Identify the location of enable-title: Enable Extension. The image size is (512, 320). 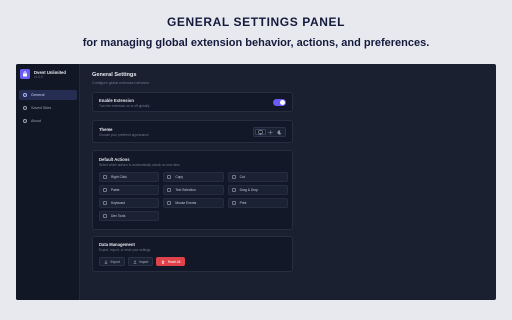
(116, 100).